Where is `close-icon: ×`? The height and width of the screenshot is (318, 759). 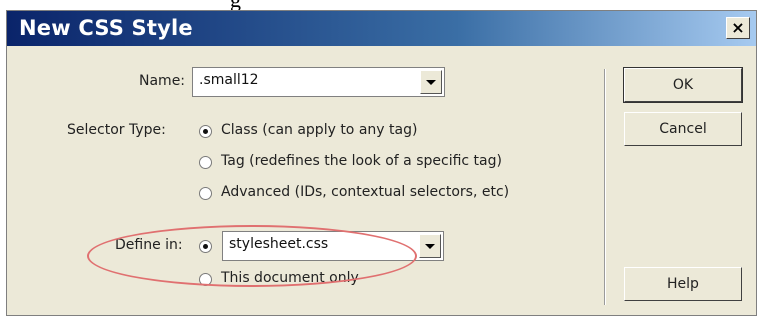 close-icon: × is located at coordinates (738, 27).